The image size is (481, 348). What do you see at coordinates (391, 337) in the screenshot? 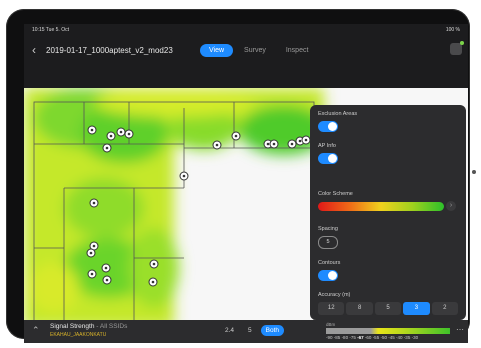
I see `scale-value: -45` at bounding box center [391, 337].